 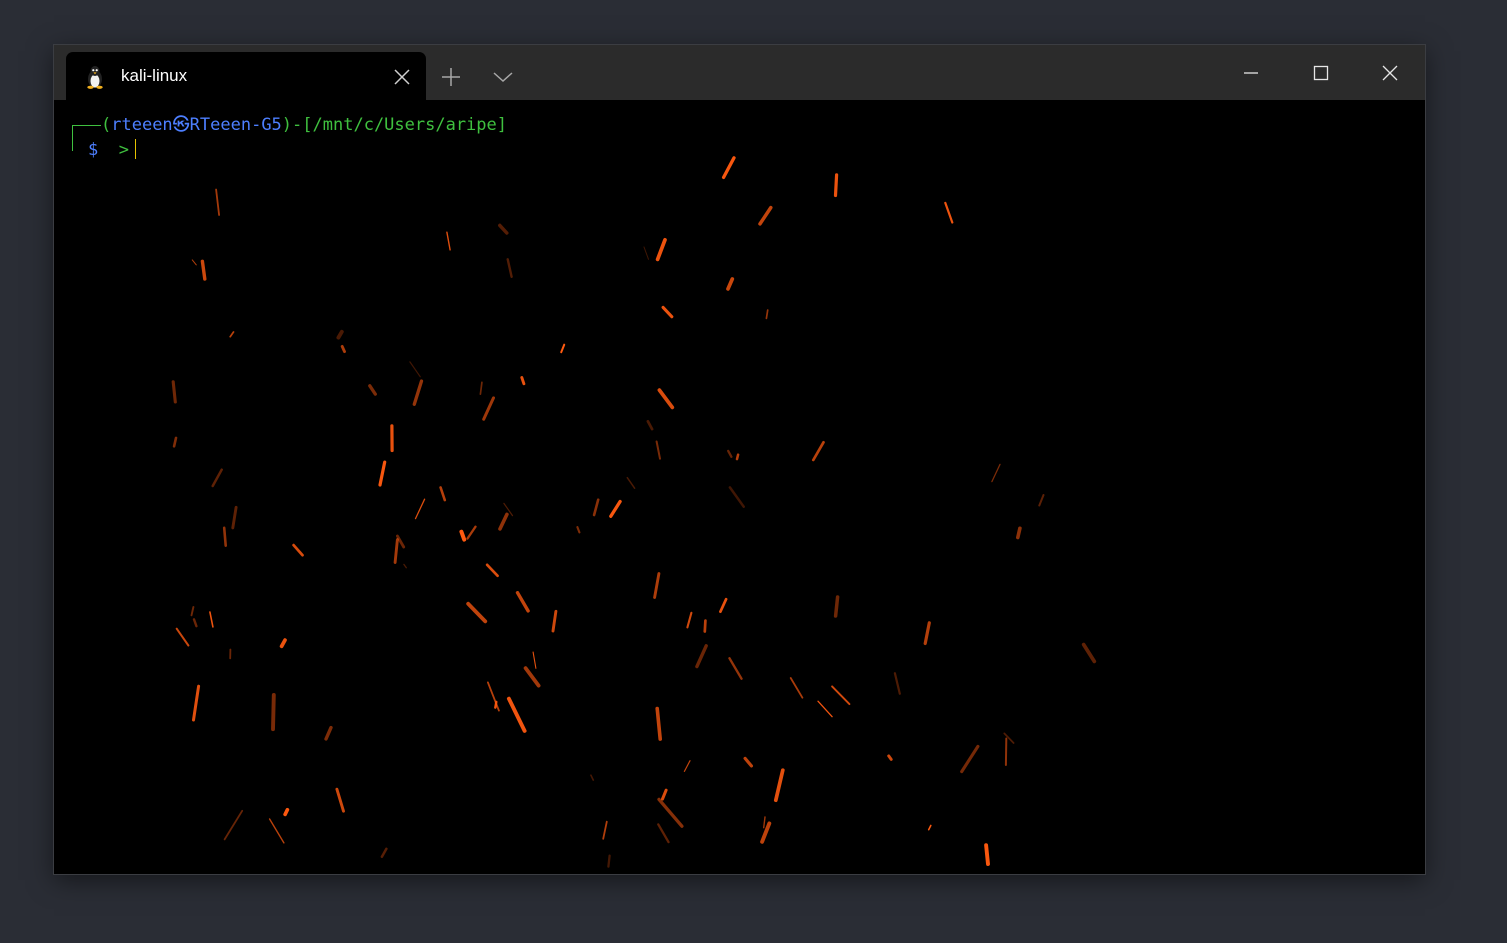 What do you see at coordinates (135, 149) in the screenshot?
I see `text-cursor` at bounding box center [135, 149].